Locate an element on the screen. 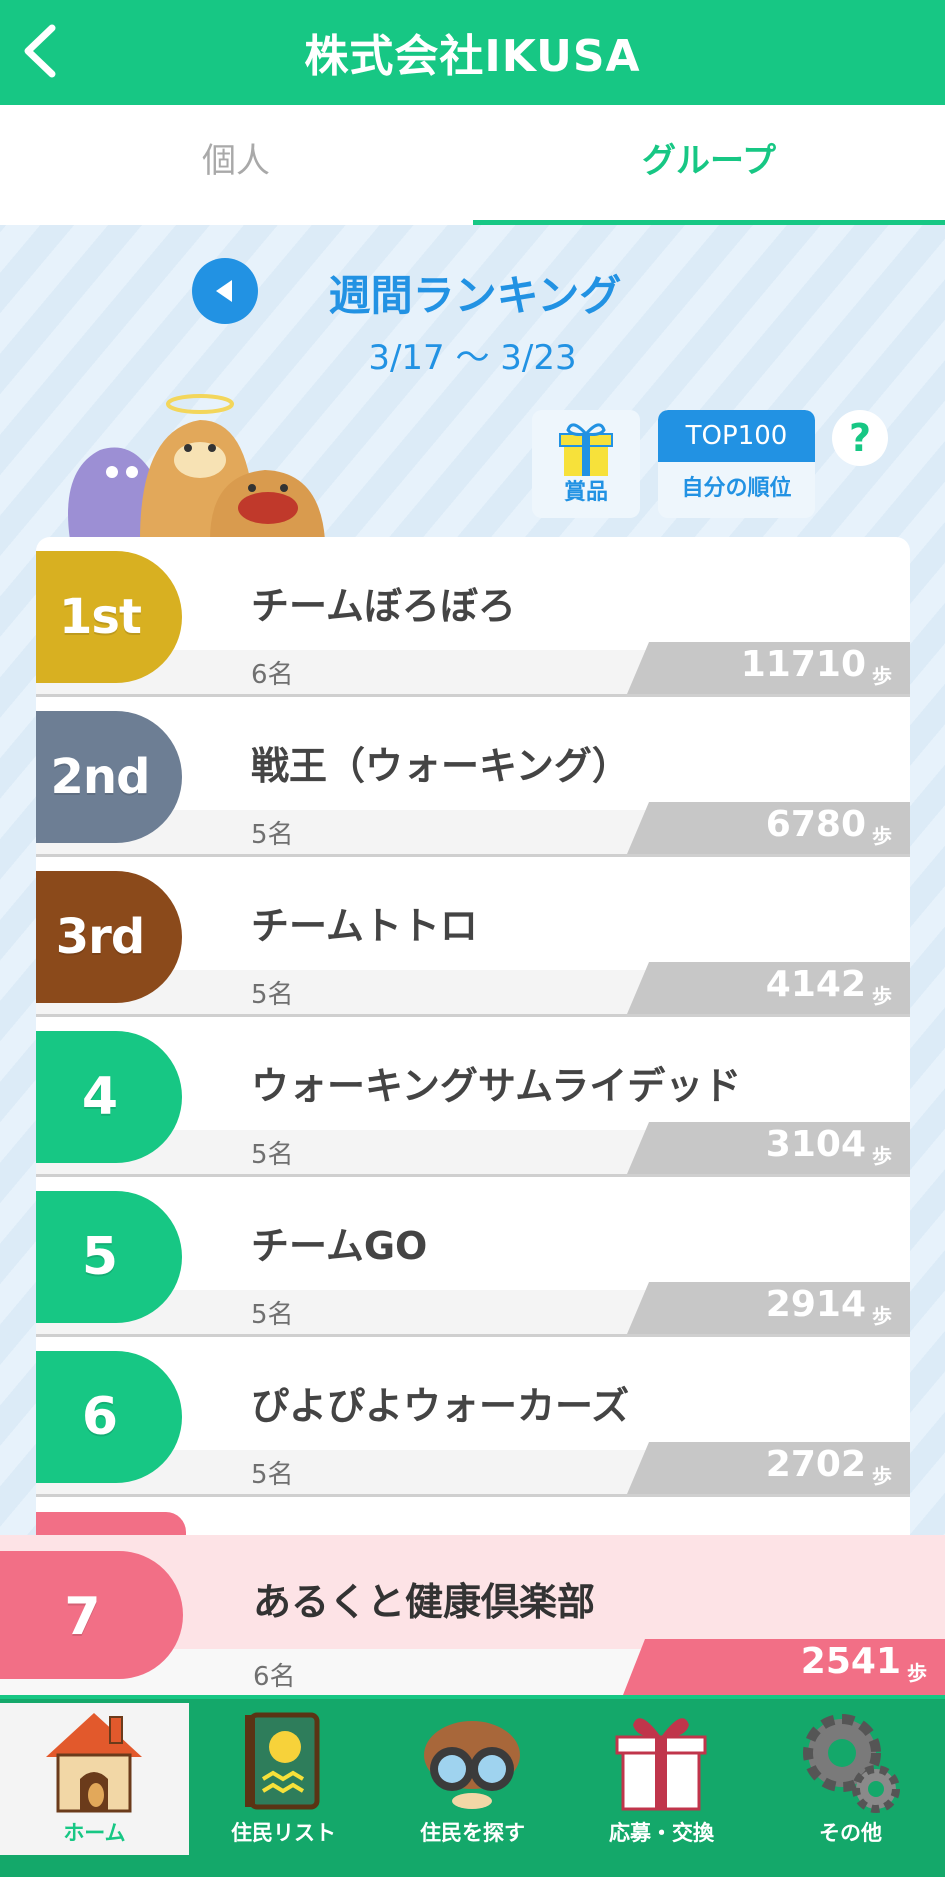 This screenshot has height=1877, width=945. book-icon is located at coordinates (282, 1761).